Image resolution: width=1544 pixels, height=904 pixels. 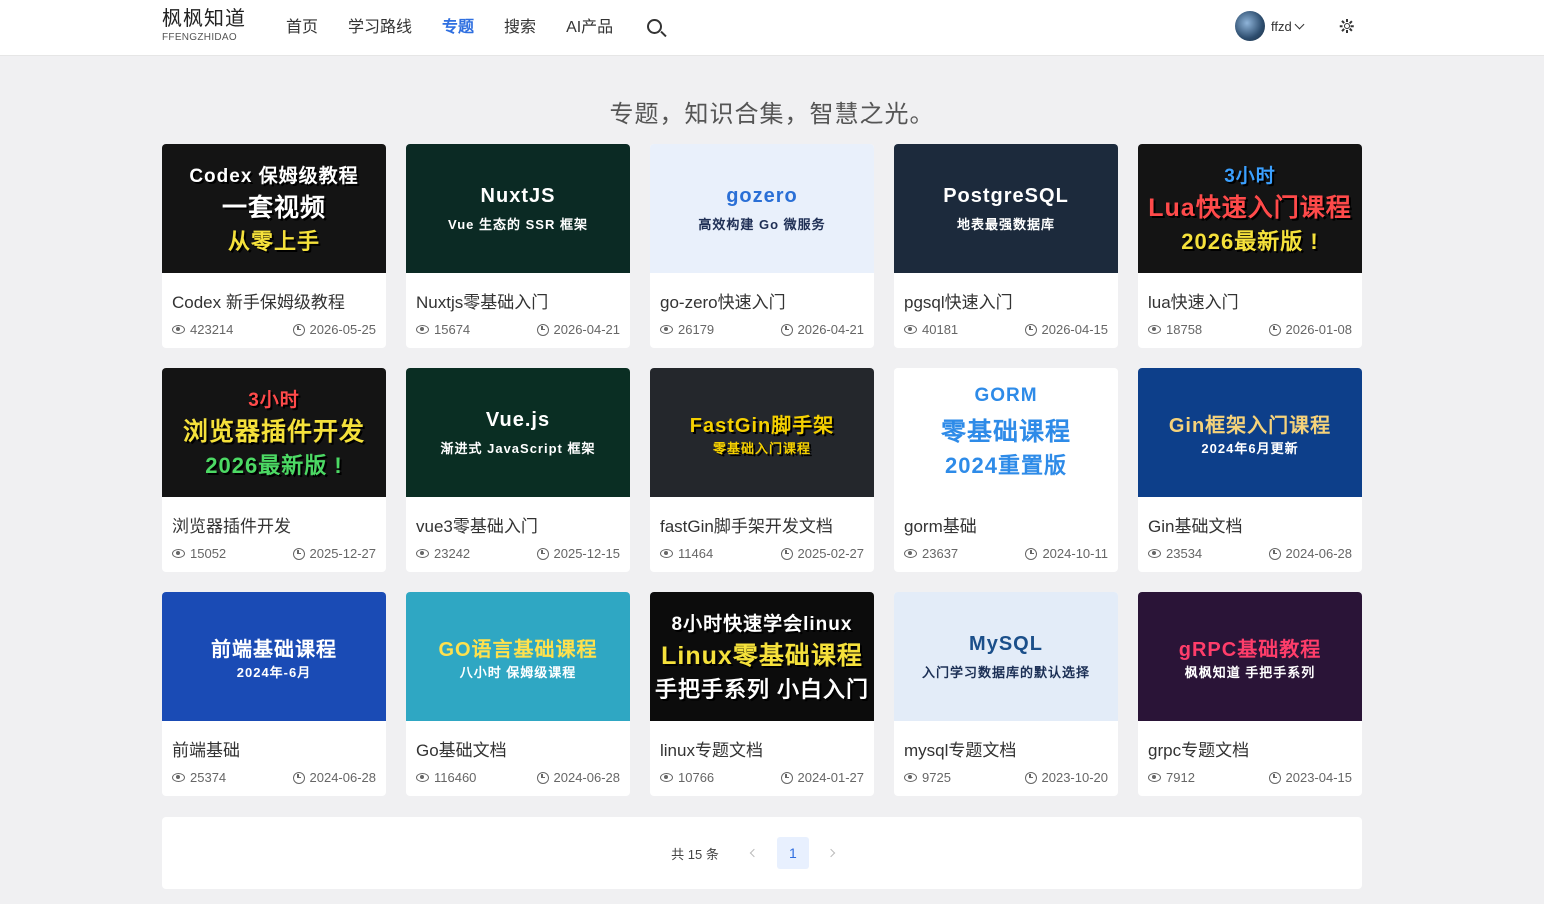 What do you see at coordinates (711, 748) in the screenshot?
I see `topic-title: linux专题文档` at bounding box center [711, 748].